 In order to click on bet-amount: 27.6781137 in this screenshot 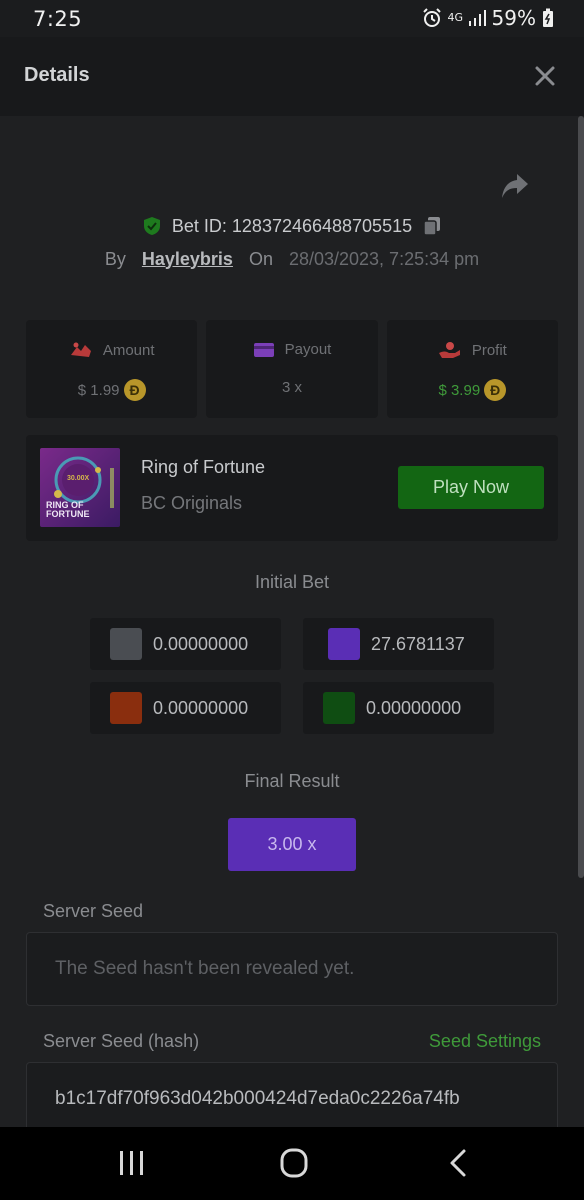, I will do `click(418, 643)`.